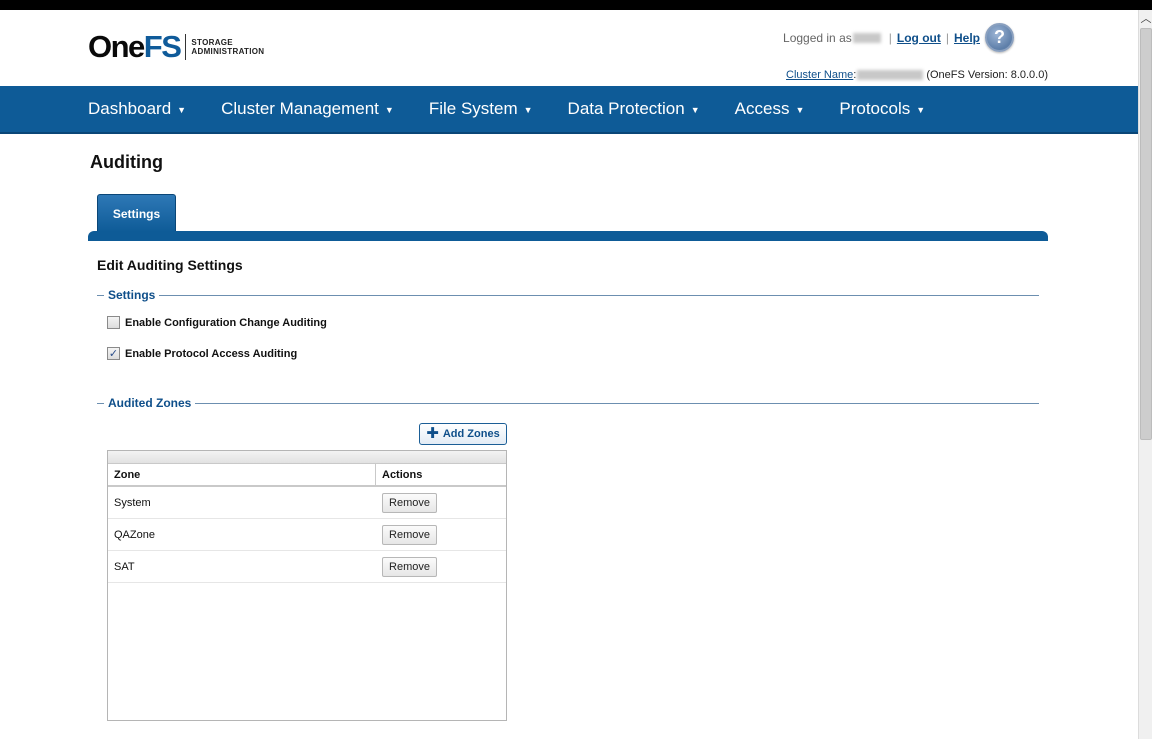  What do you see at coordinates (999, 37) in the screenshot?
I see `help-question-icon: ?` at bounding box center [999, 37].